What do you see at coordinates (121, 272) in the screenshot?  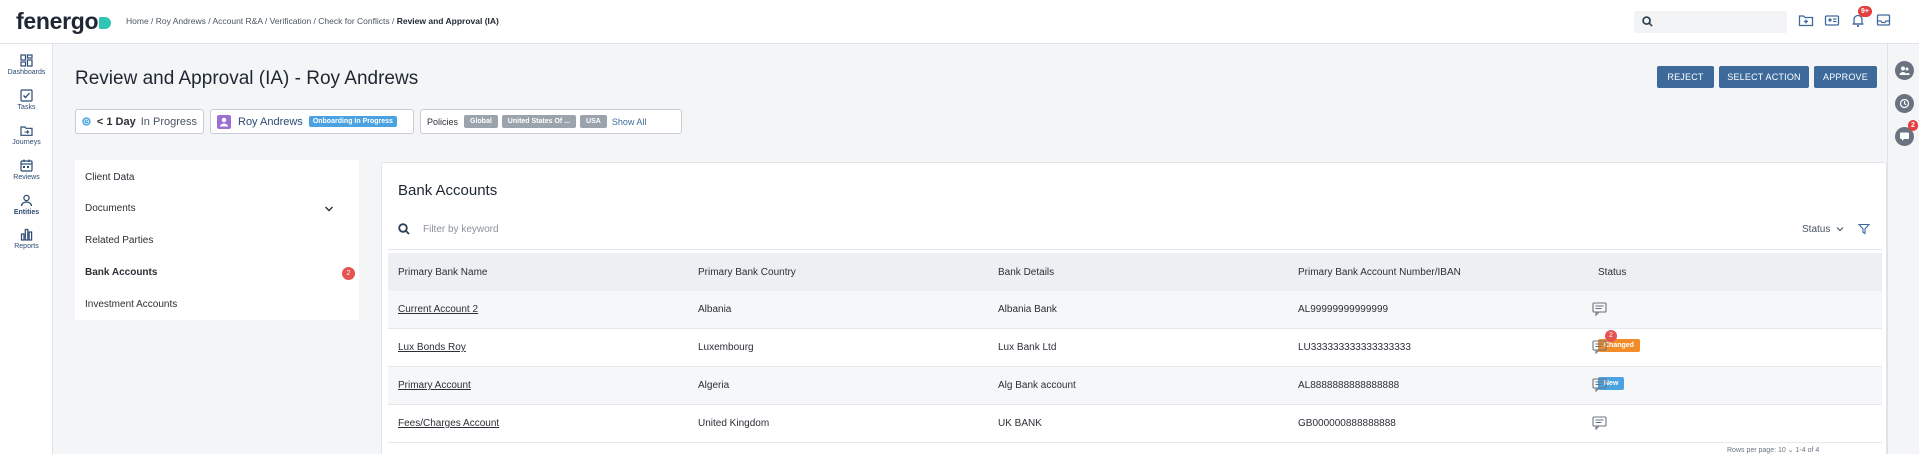 I see `menu-item-bank-accounts: Bank Accounts` at bounding box center [121, 272].